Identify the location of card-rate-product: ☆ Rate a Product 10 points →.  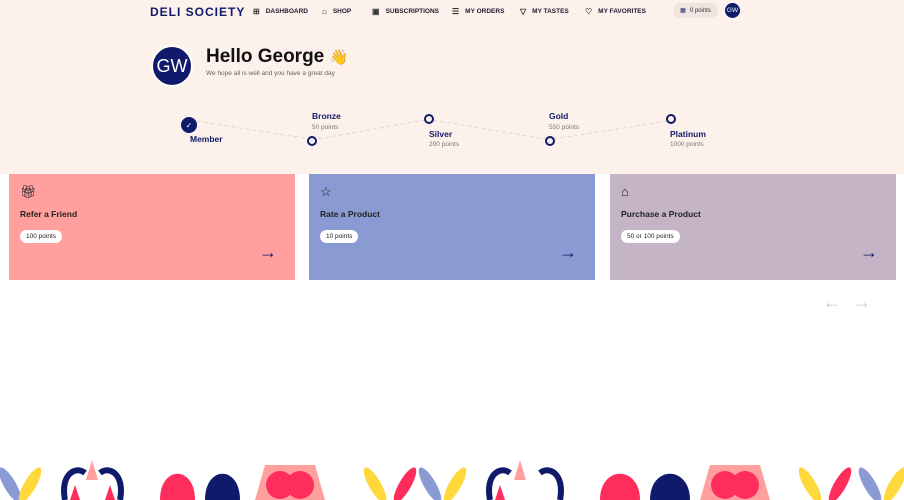
(452, 227).